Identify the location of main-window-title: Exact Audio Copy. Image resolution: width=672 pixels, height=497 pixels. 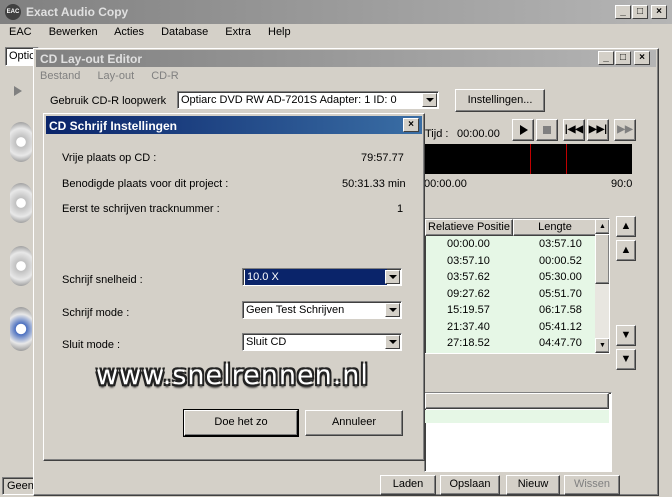
(77, 12).